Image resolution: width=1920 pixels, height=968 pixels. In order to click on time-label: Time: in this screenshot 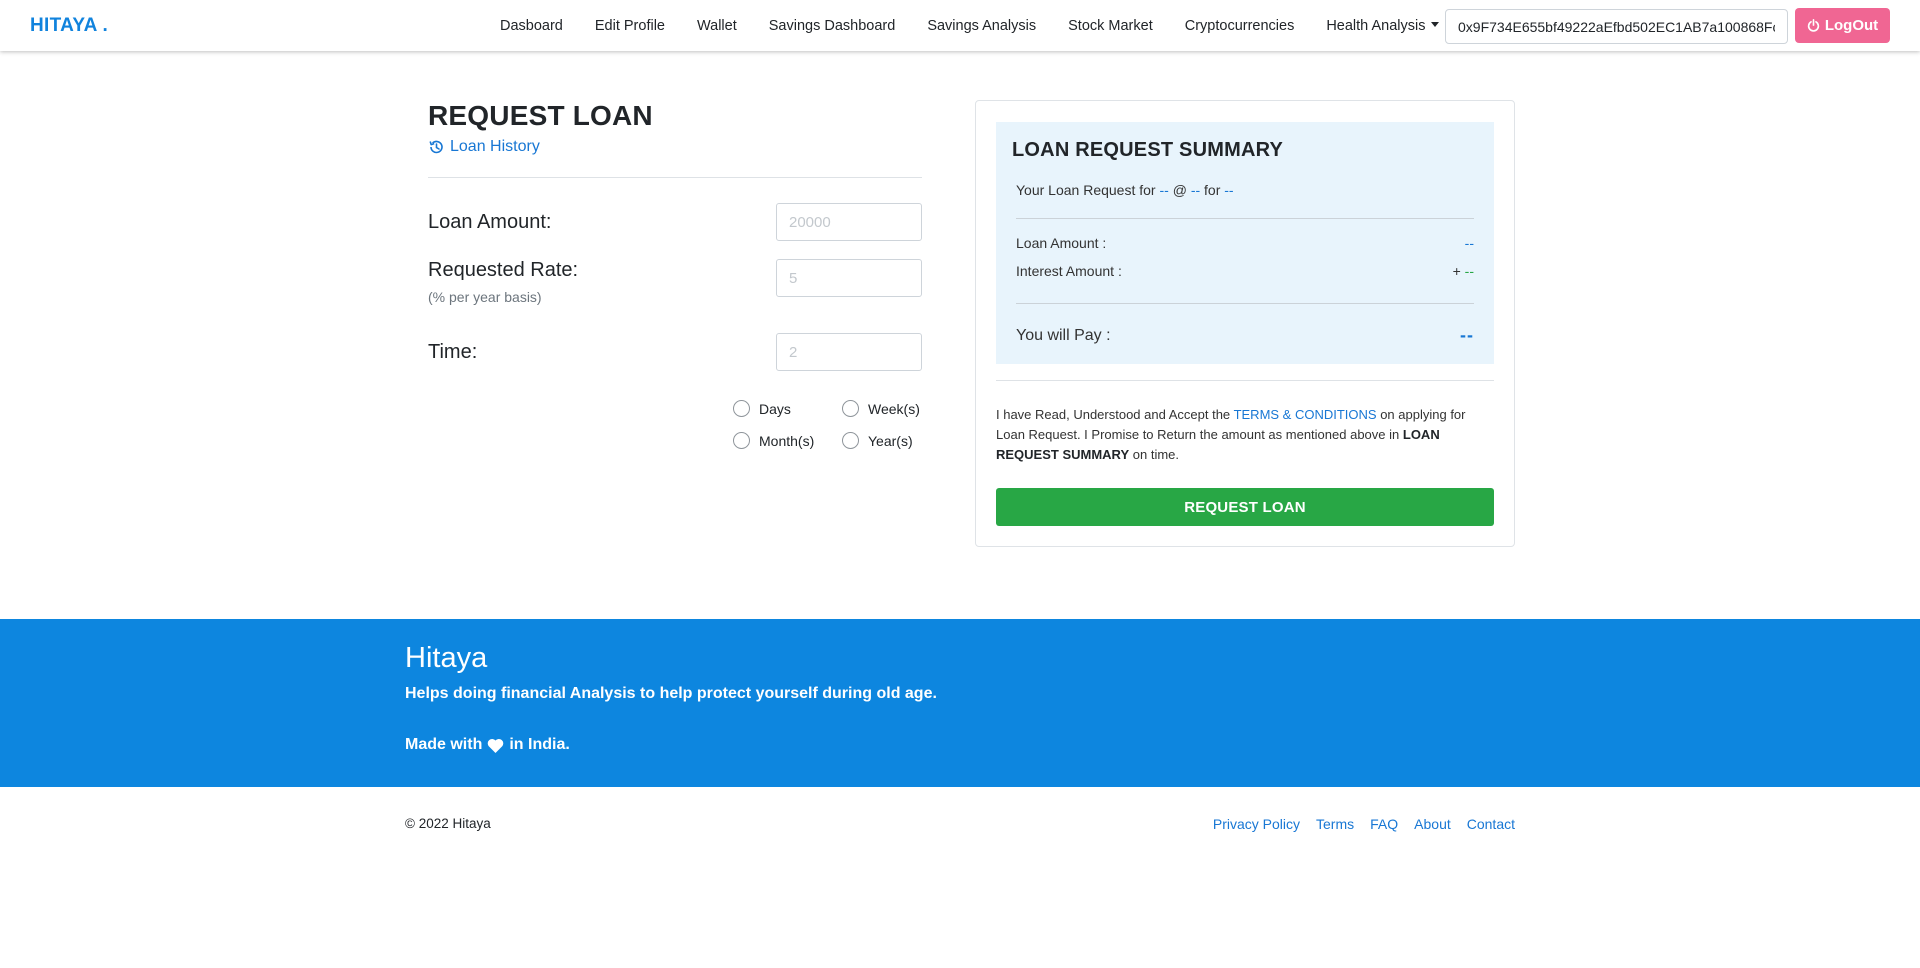, I will do `click(453, 352)`.